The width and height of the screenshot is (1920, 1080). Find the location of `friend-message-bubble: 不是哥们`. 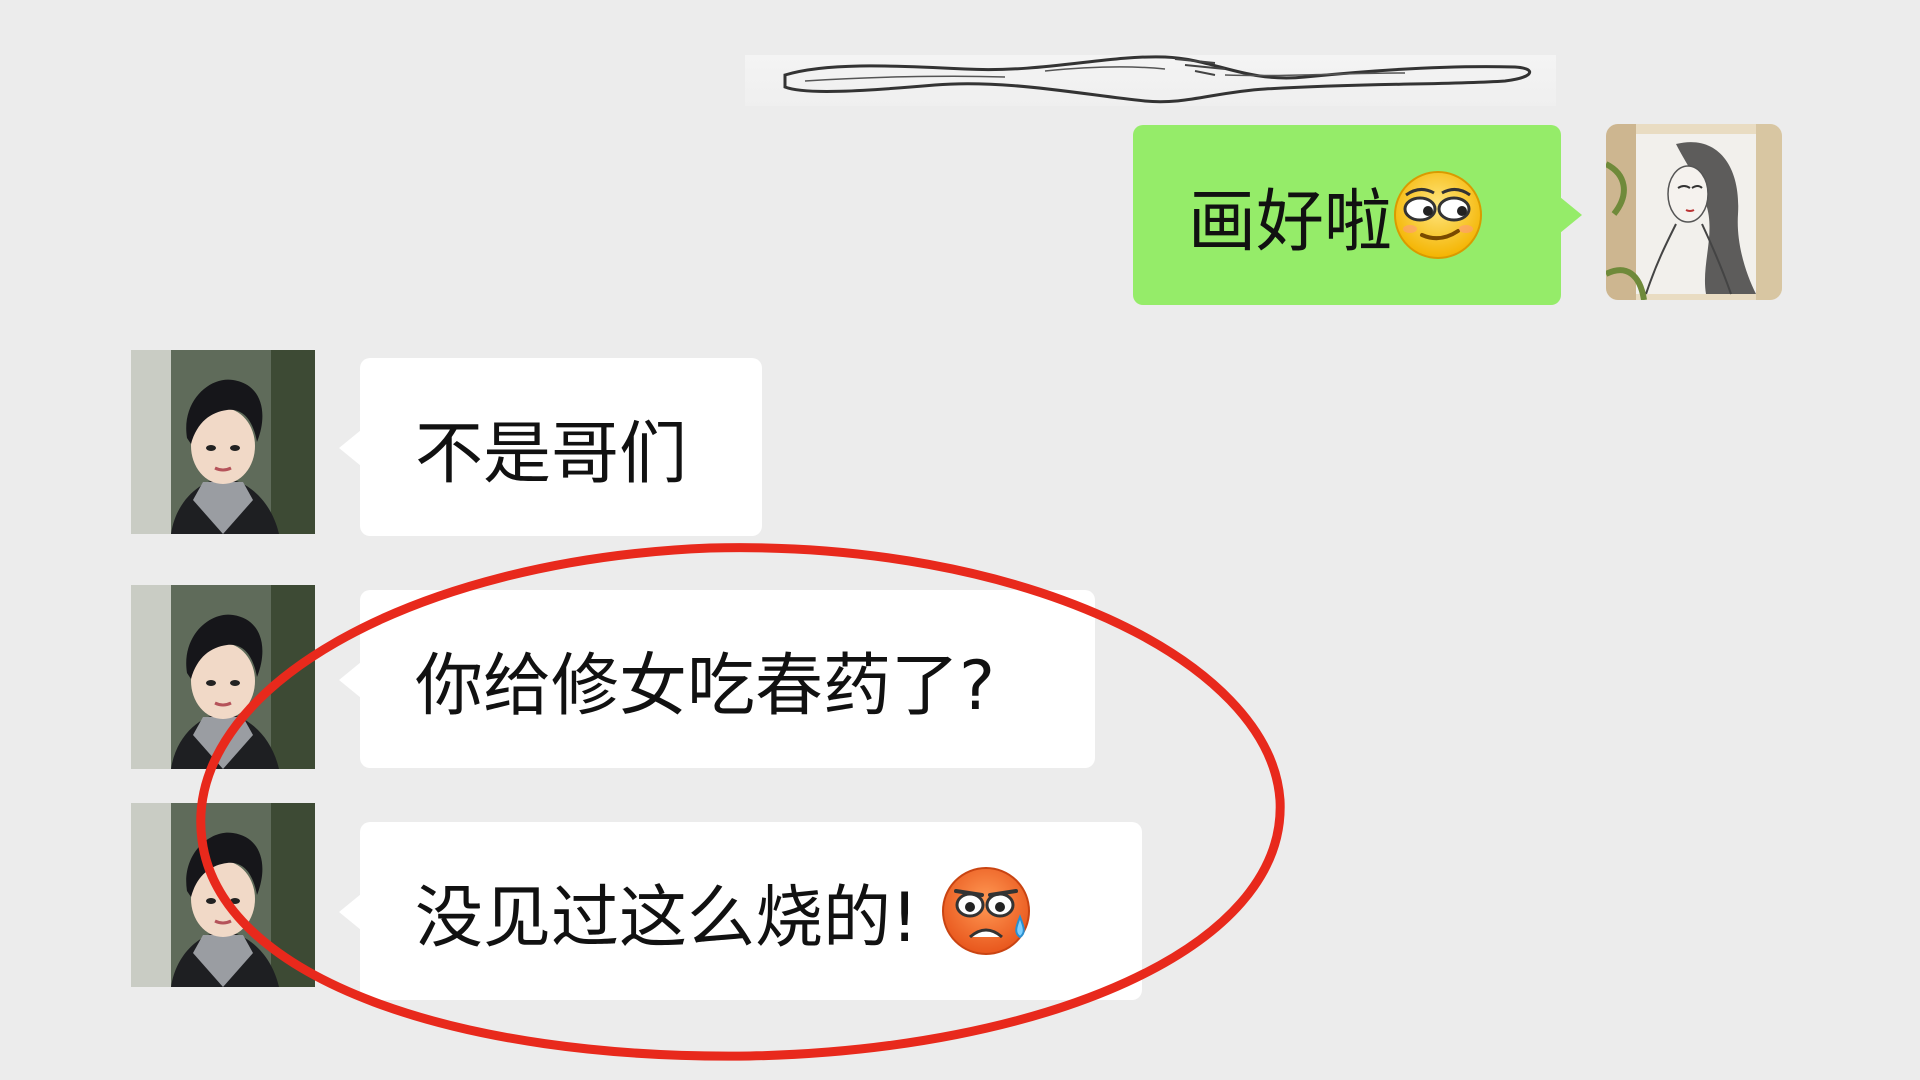

friend-message-bubble: 不是哥们 is located at coordinates (550, 447).